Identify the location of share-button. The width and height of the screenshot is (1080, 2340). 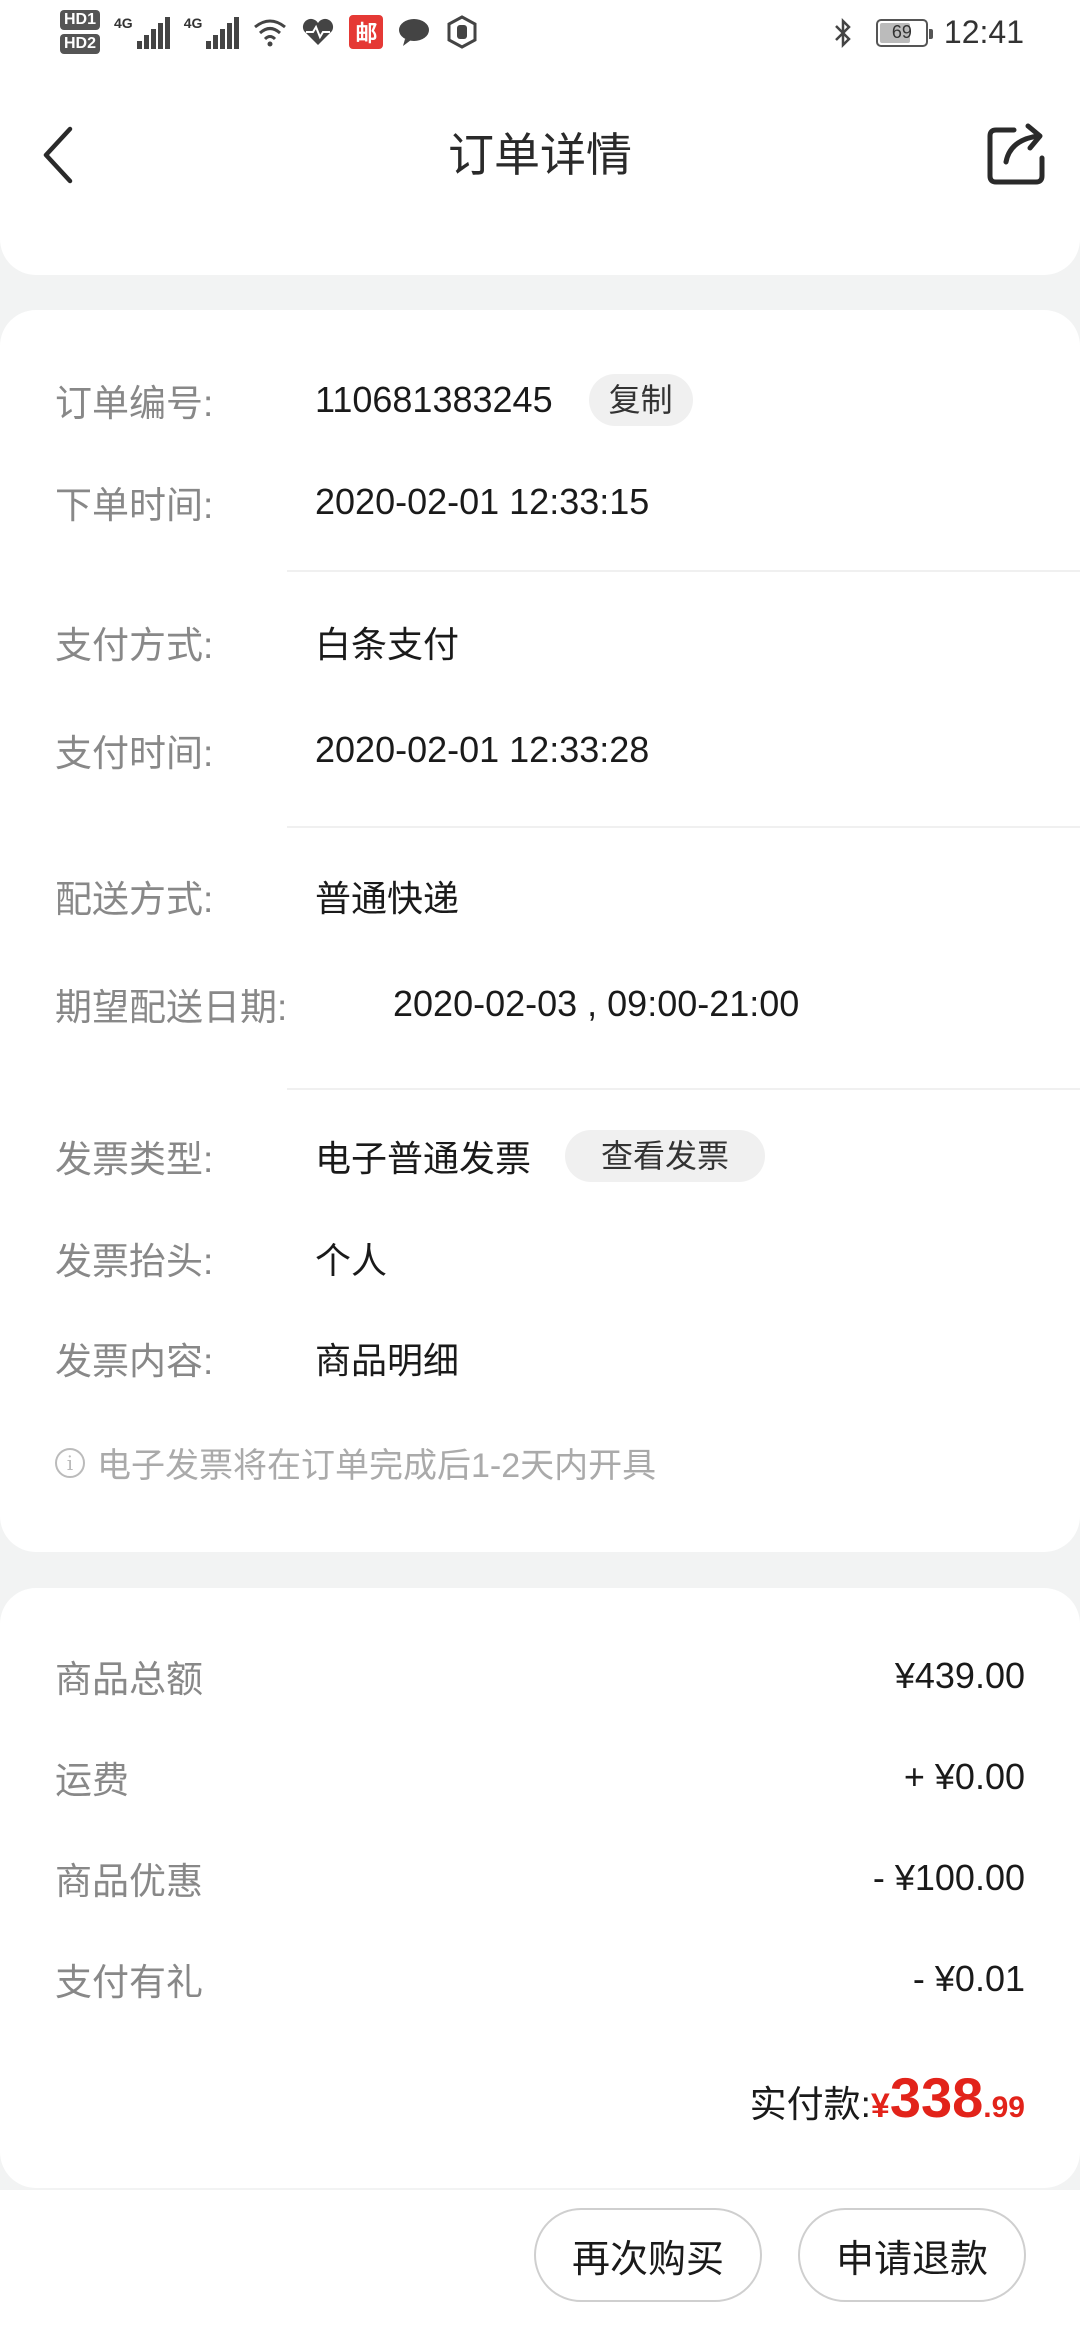
(1017, 155).